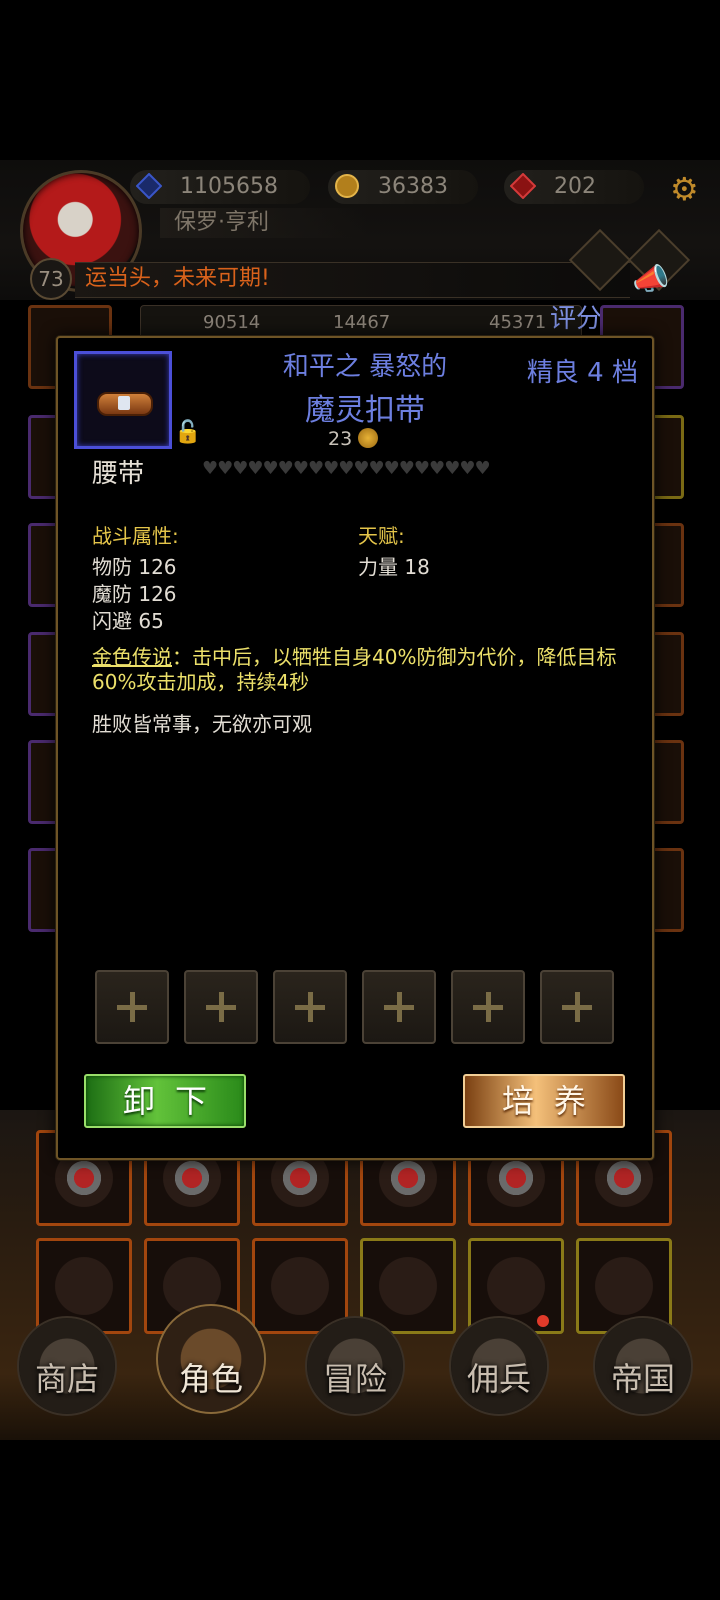 The width and height of the screenshot is (720, 1600). What do you see at coordinates (132, 657) in the screenshot?
I see `legendary-effect-key: 金色传说` at bounding box center [132, 657].